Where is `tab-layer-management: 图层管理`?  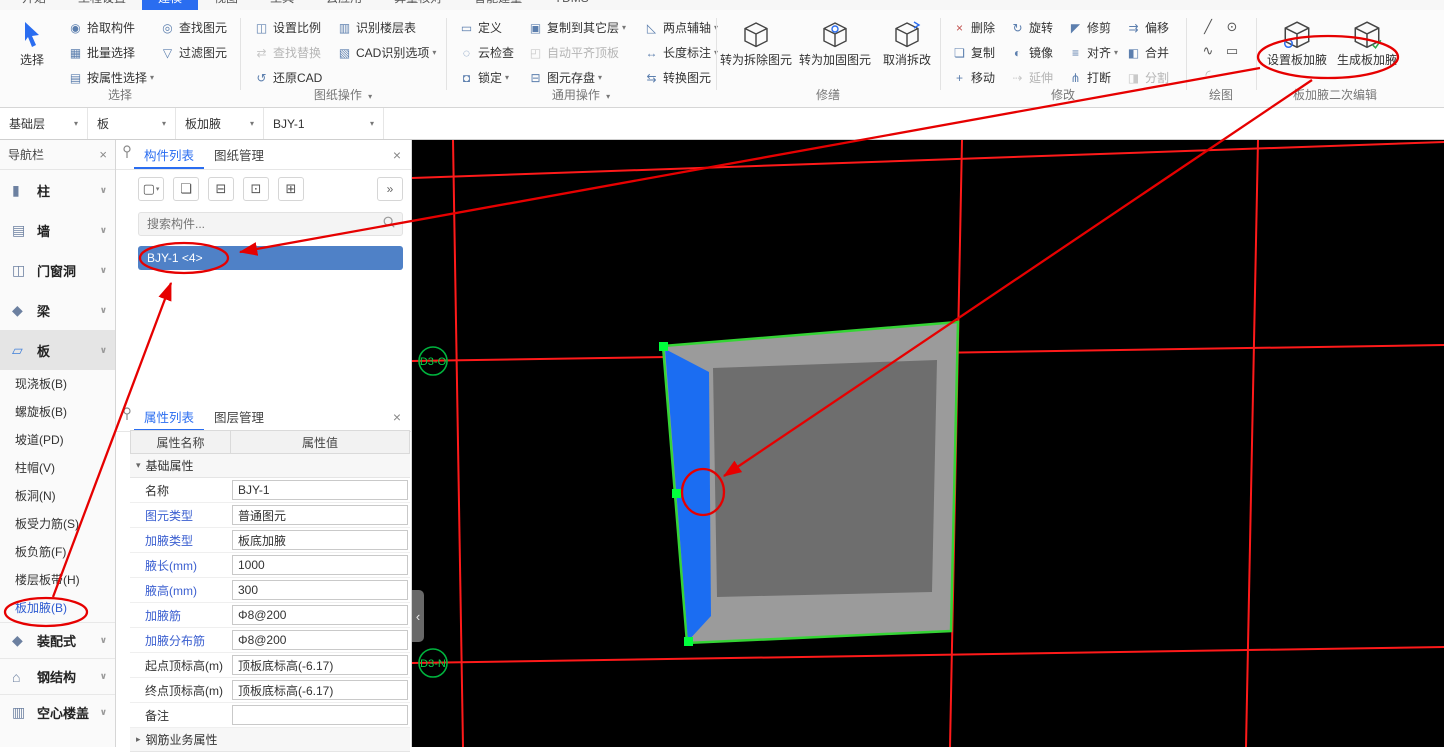
tab-layer-management: 图层管理 is located at coordinates (239, 416).